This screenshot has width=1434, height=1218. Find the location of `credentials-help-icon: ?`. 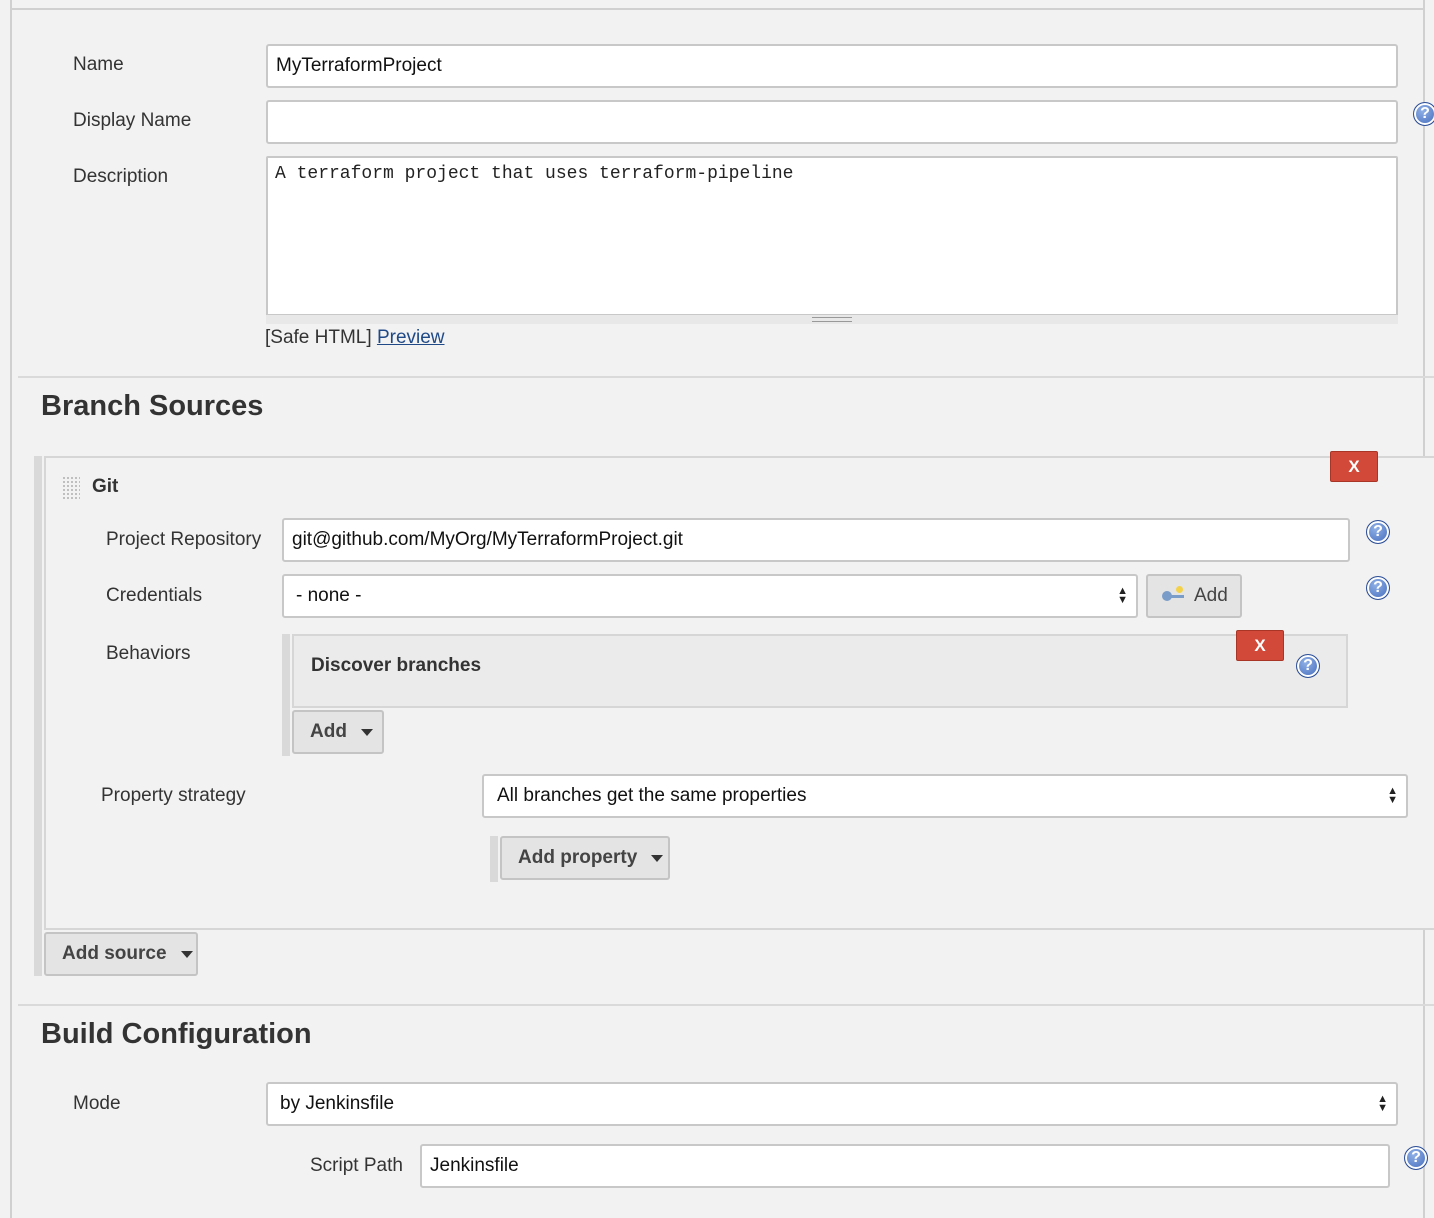

credentials-help-icon: ? is located at coordinates (1378, 588).